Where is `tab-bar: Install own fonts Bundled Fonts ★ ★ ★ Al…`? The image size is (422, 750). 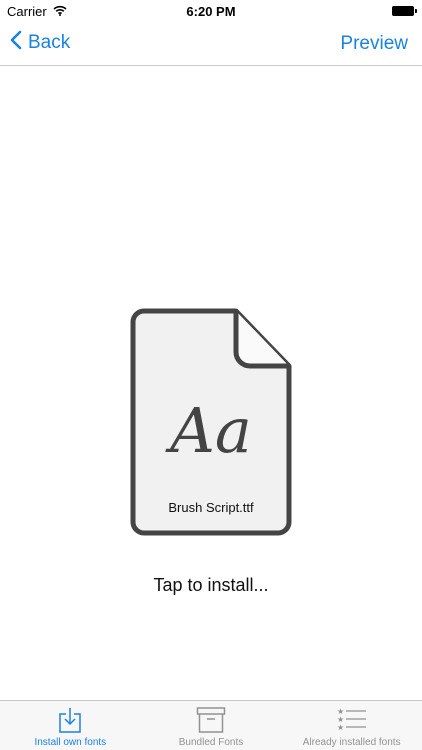
tab-bar: Install own fonts Bundled Fonts ★ ★ ★ Al… is located at coordinates (211, 725).